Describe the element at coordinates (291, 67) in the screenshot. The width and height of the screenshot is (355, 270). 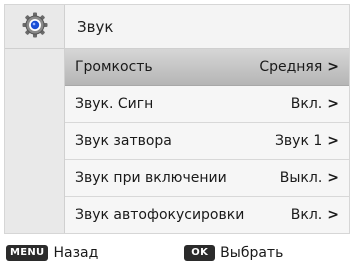
I see `menu-item-value: Средняя` at that location.